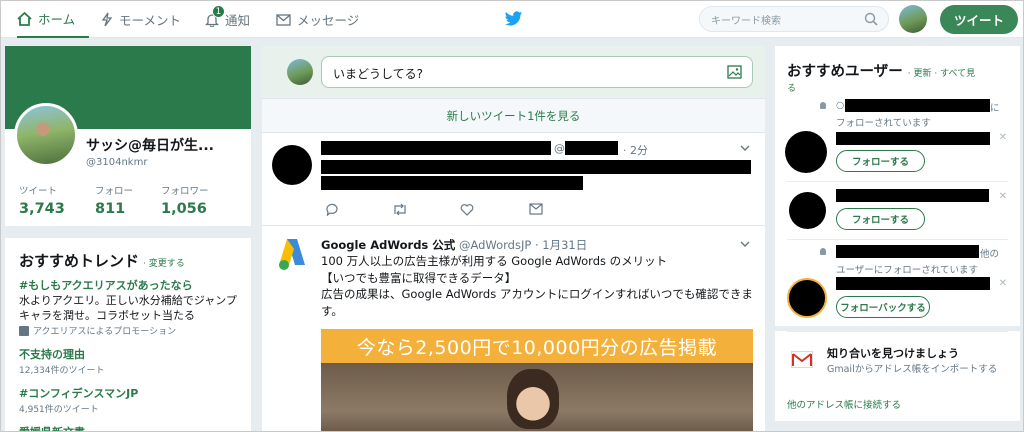 The height and width of the screenshot is (432, 1024). What do you see at coordinates (184, 209) in the screenshot?
I see `stat-value: 1,056` at bounding box center [184, 209].